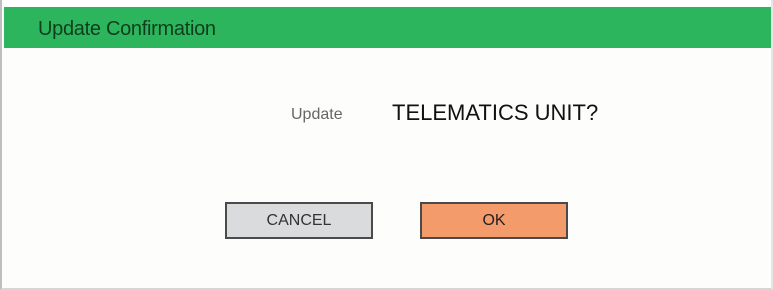 The width and height of the screenshot is (773, 290). What do you see at coordinates (317, 114) in the screenshot?
I see `message-verb: Update` at bounding box center [317, 114].